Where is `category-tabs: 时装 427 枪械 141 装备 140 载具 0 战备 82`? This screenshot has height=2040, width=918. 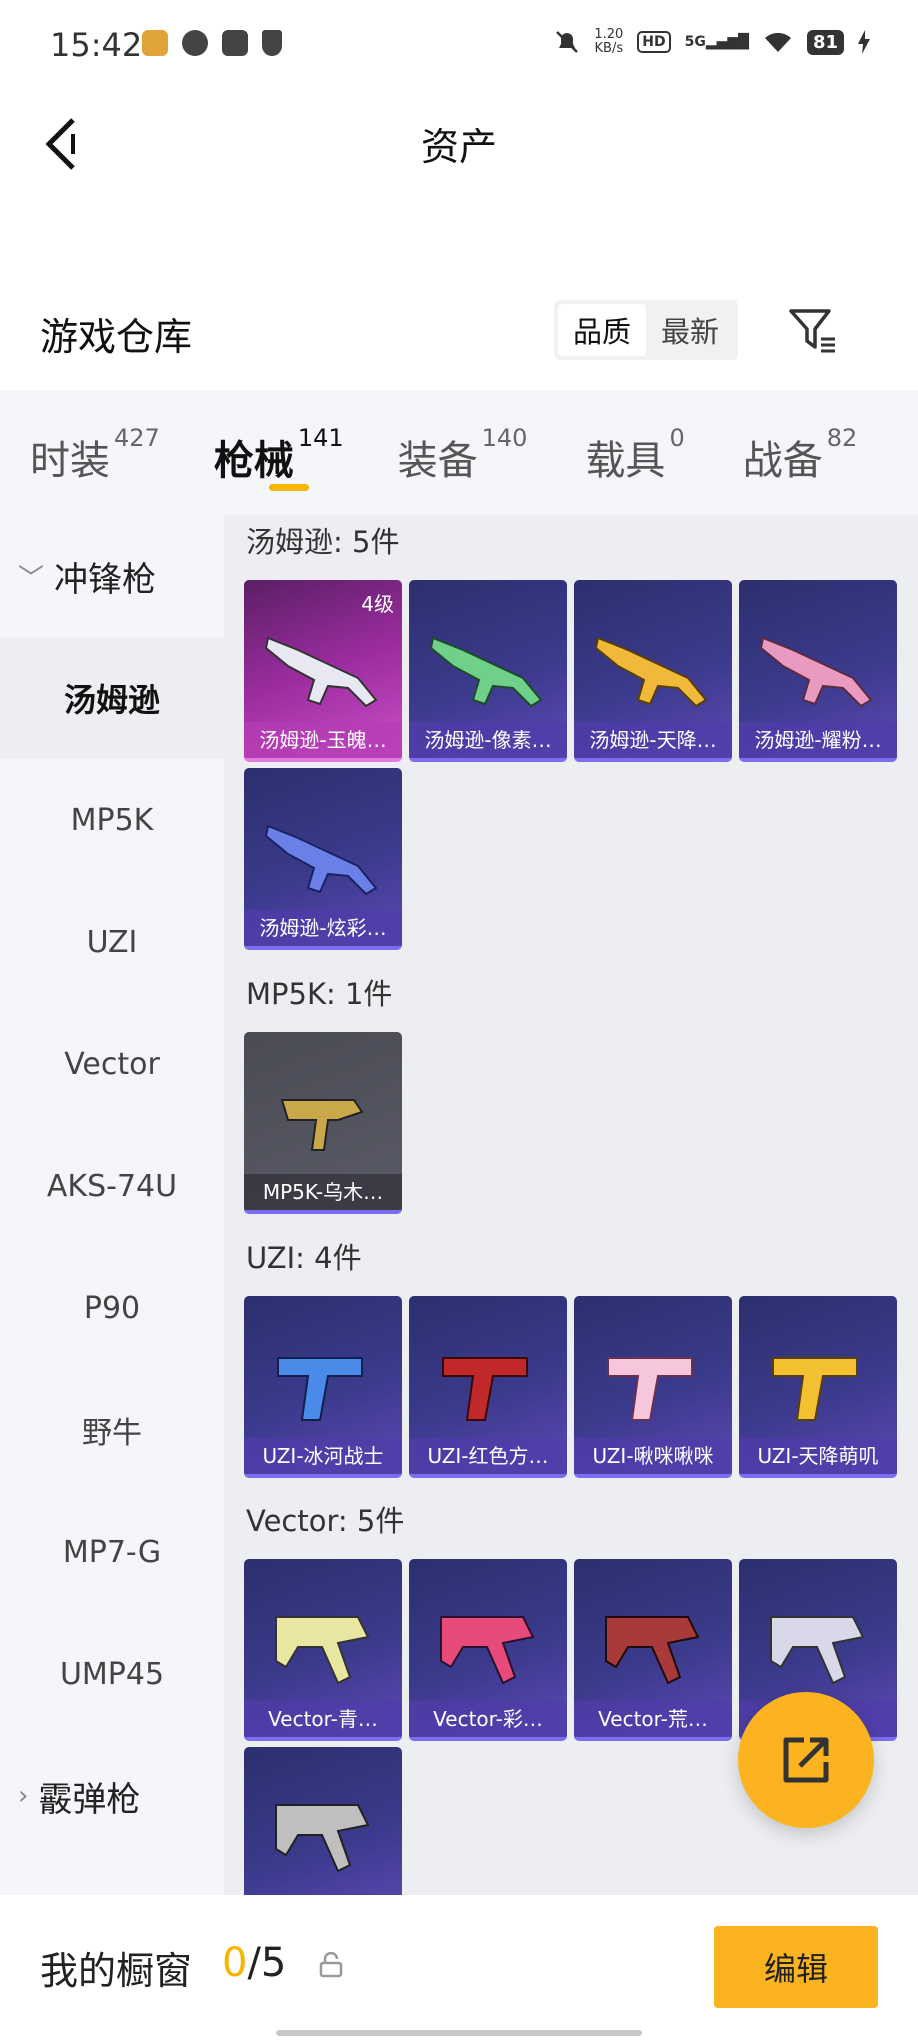
category-tabs: 时装 427 枪械 141 装备 140 载具 0 战备 82 is located at coordinates (459, 452).